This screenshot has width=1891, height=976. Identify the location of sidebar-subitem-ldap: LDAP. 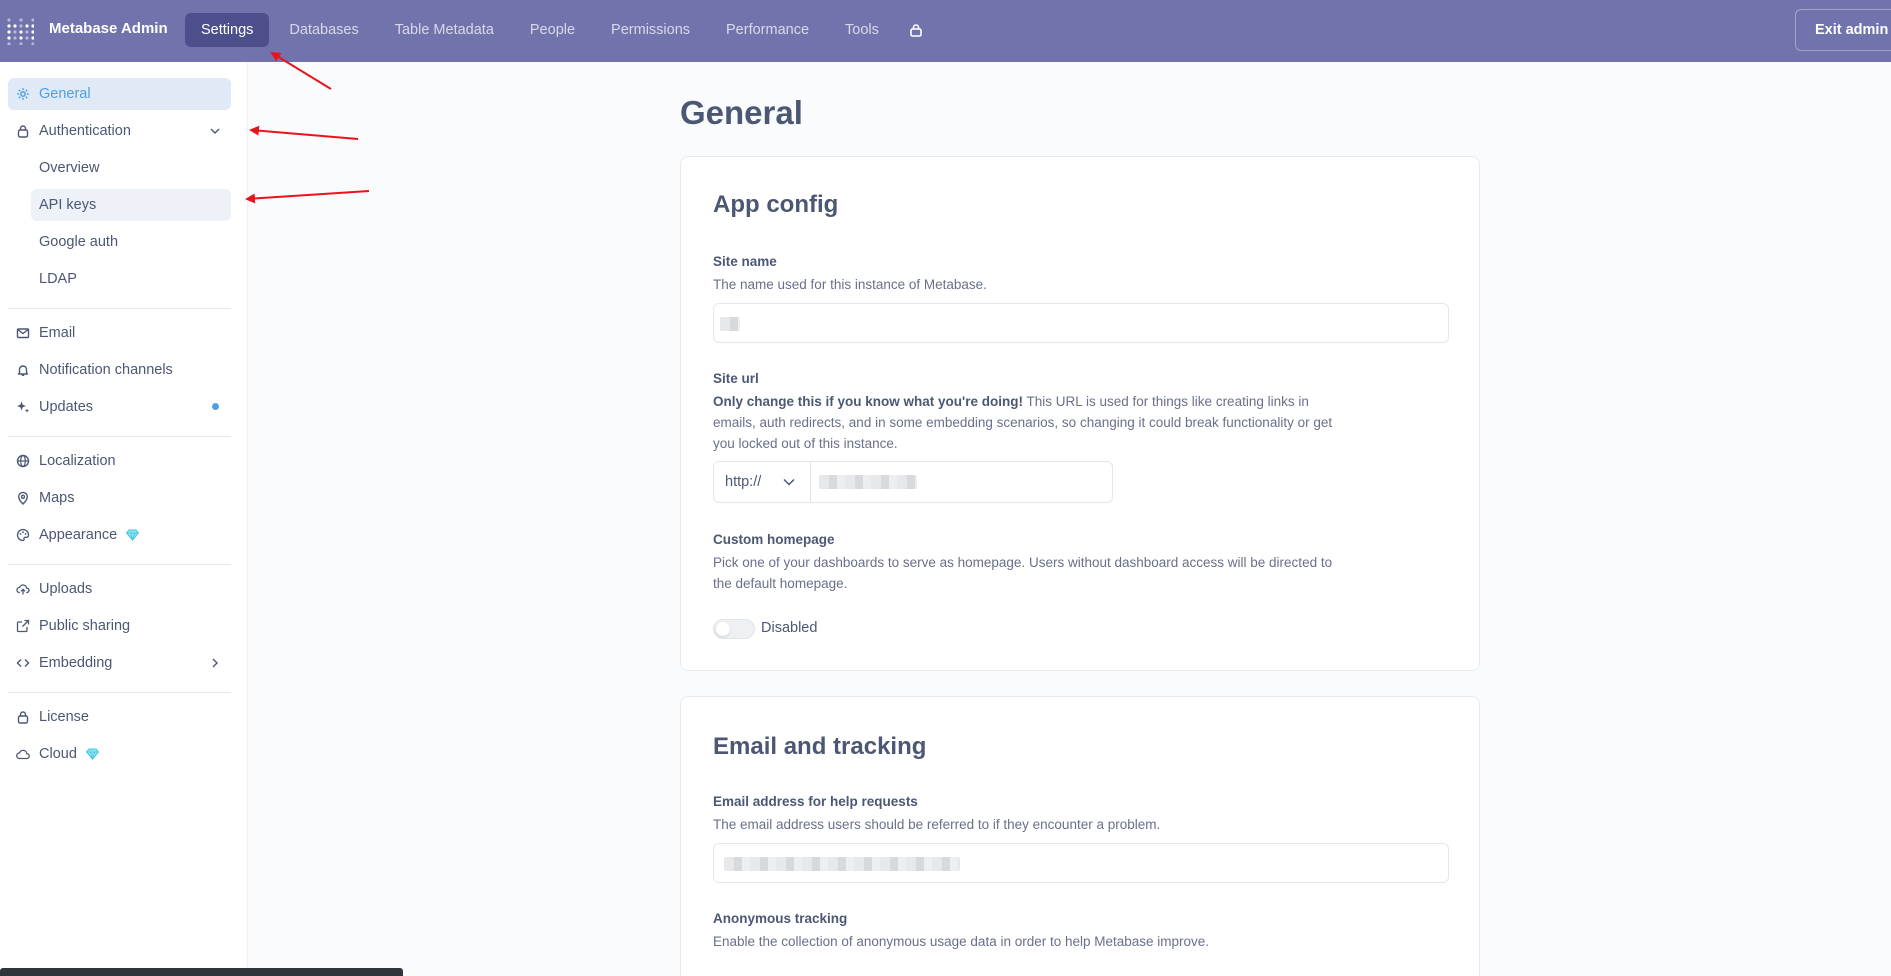
(131, 279).